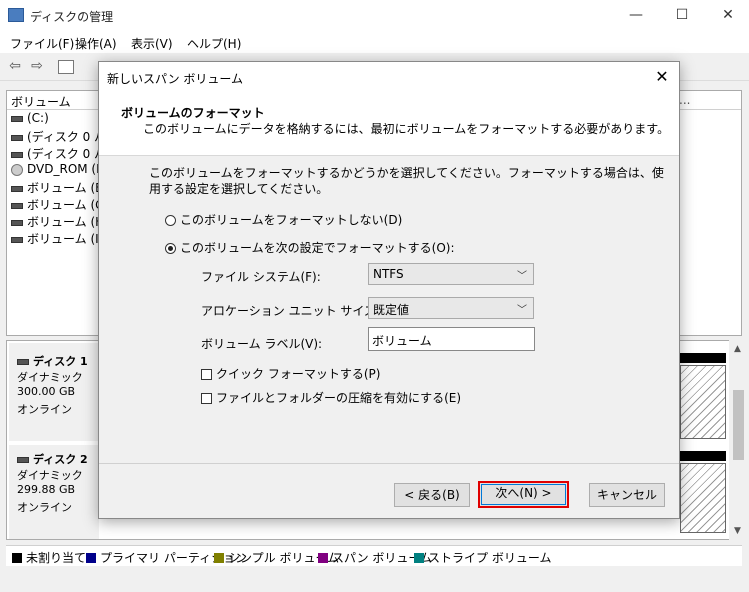  Describe the element at coordinates (61, 170) in the screenshot. I see `list-item: DVD_ROM (D:` at that location.